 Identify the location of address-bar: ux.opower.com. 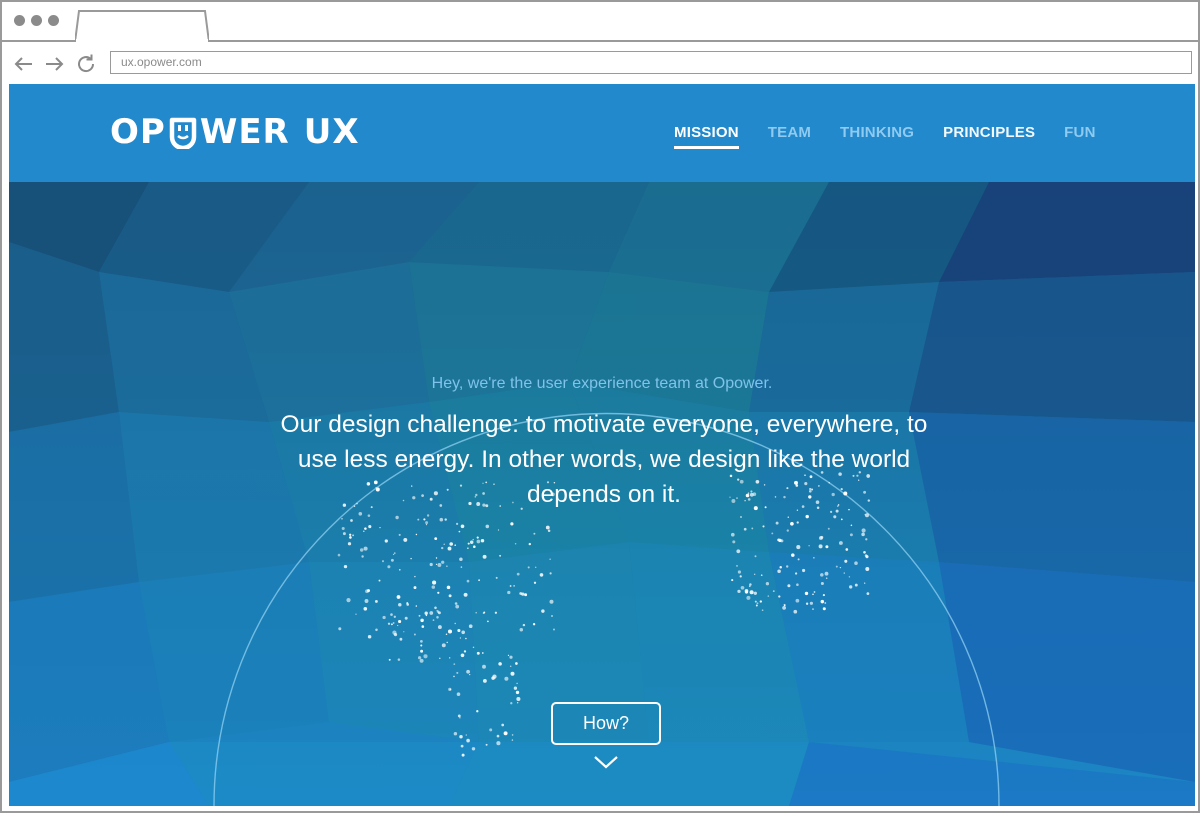
(651, 62).